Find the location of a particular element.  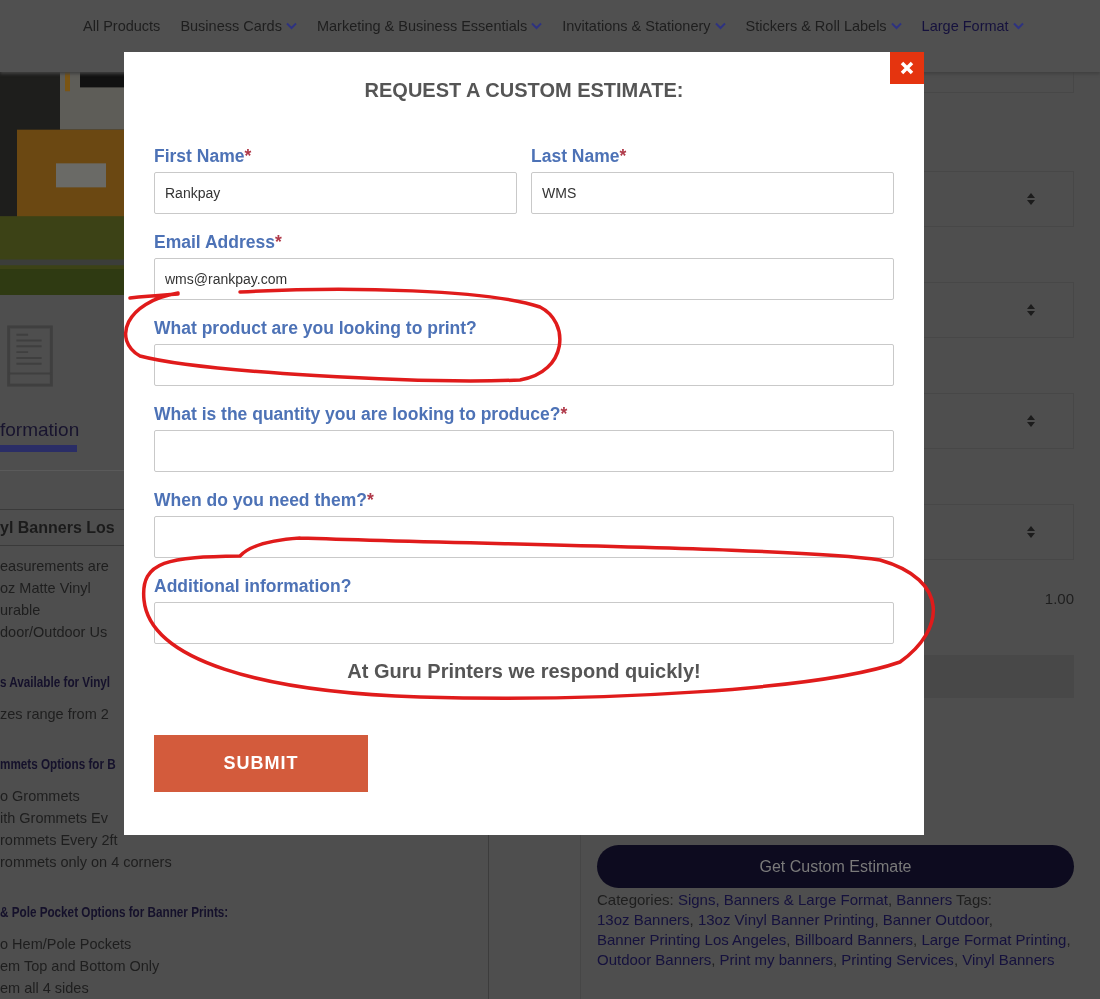

tag-link: Large Format Printing is located at coordinates (994, 939).